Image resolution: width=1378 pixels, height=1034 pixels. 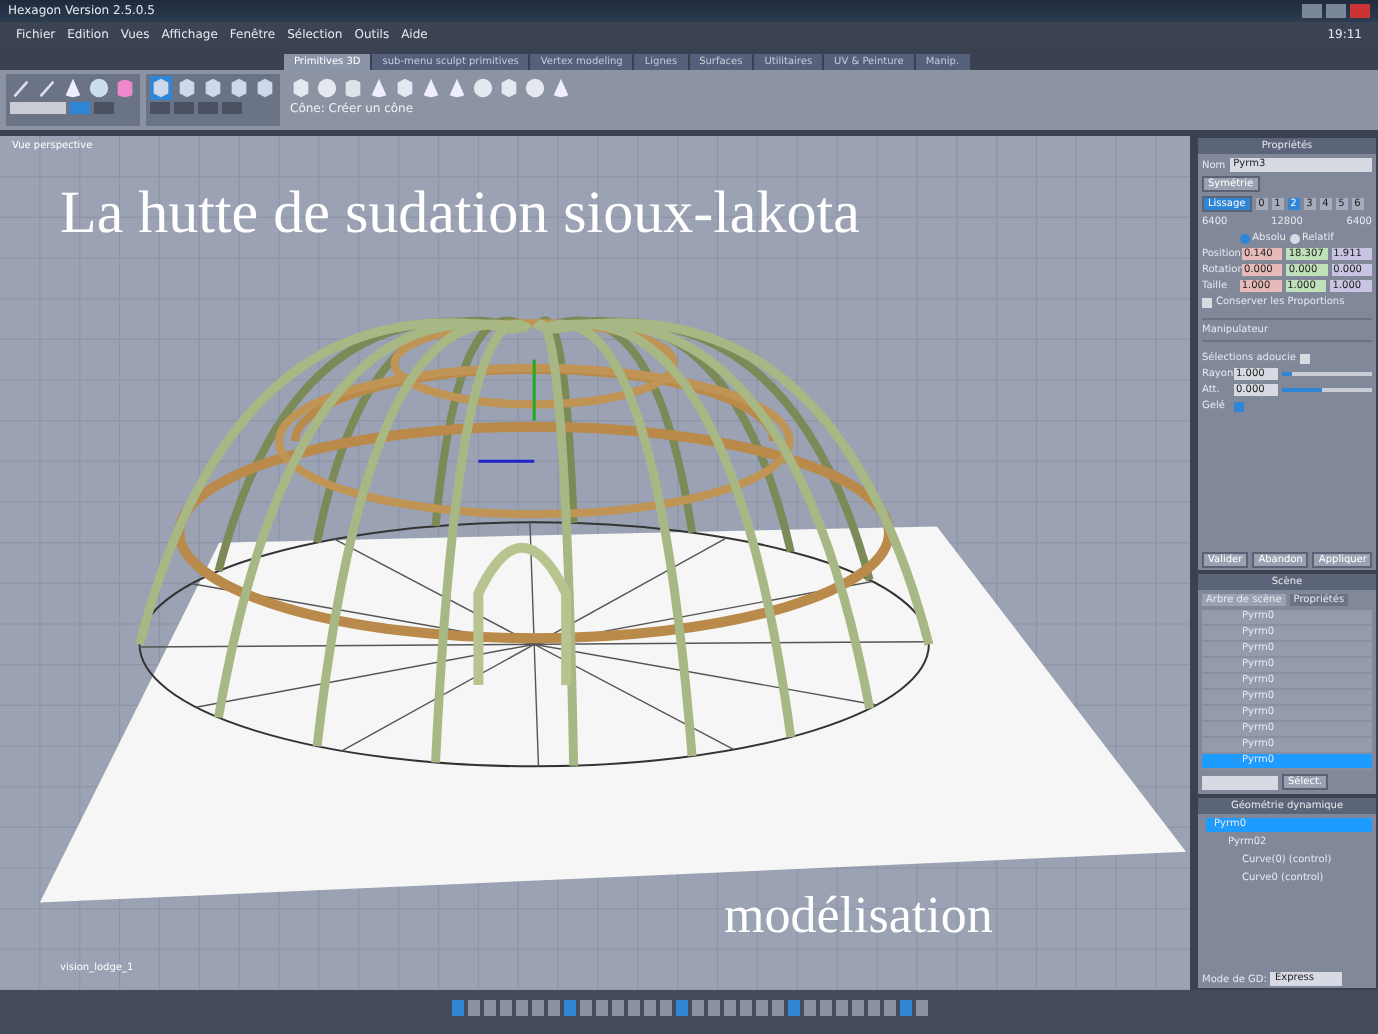 I want to click on dropdown-field, so click(x=38, y=108).